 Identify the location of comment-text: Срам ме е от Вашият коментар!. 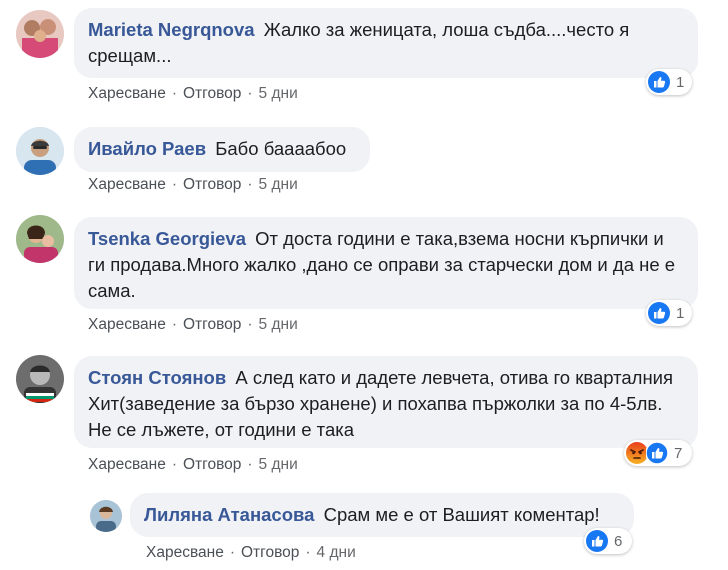
(461, 514).